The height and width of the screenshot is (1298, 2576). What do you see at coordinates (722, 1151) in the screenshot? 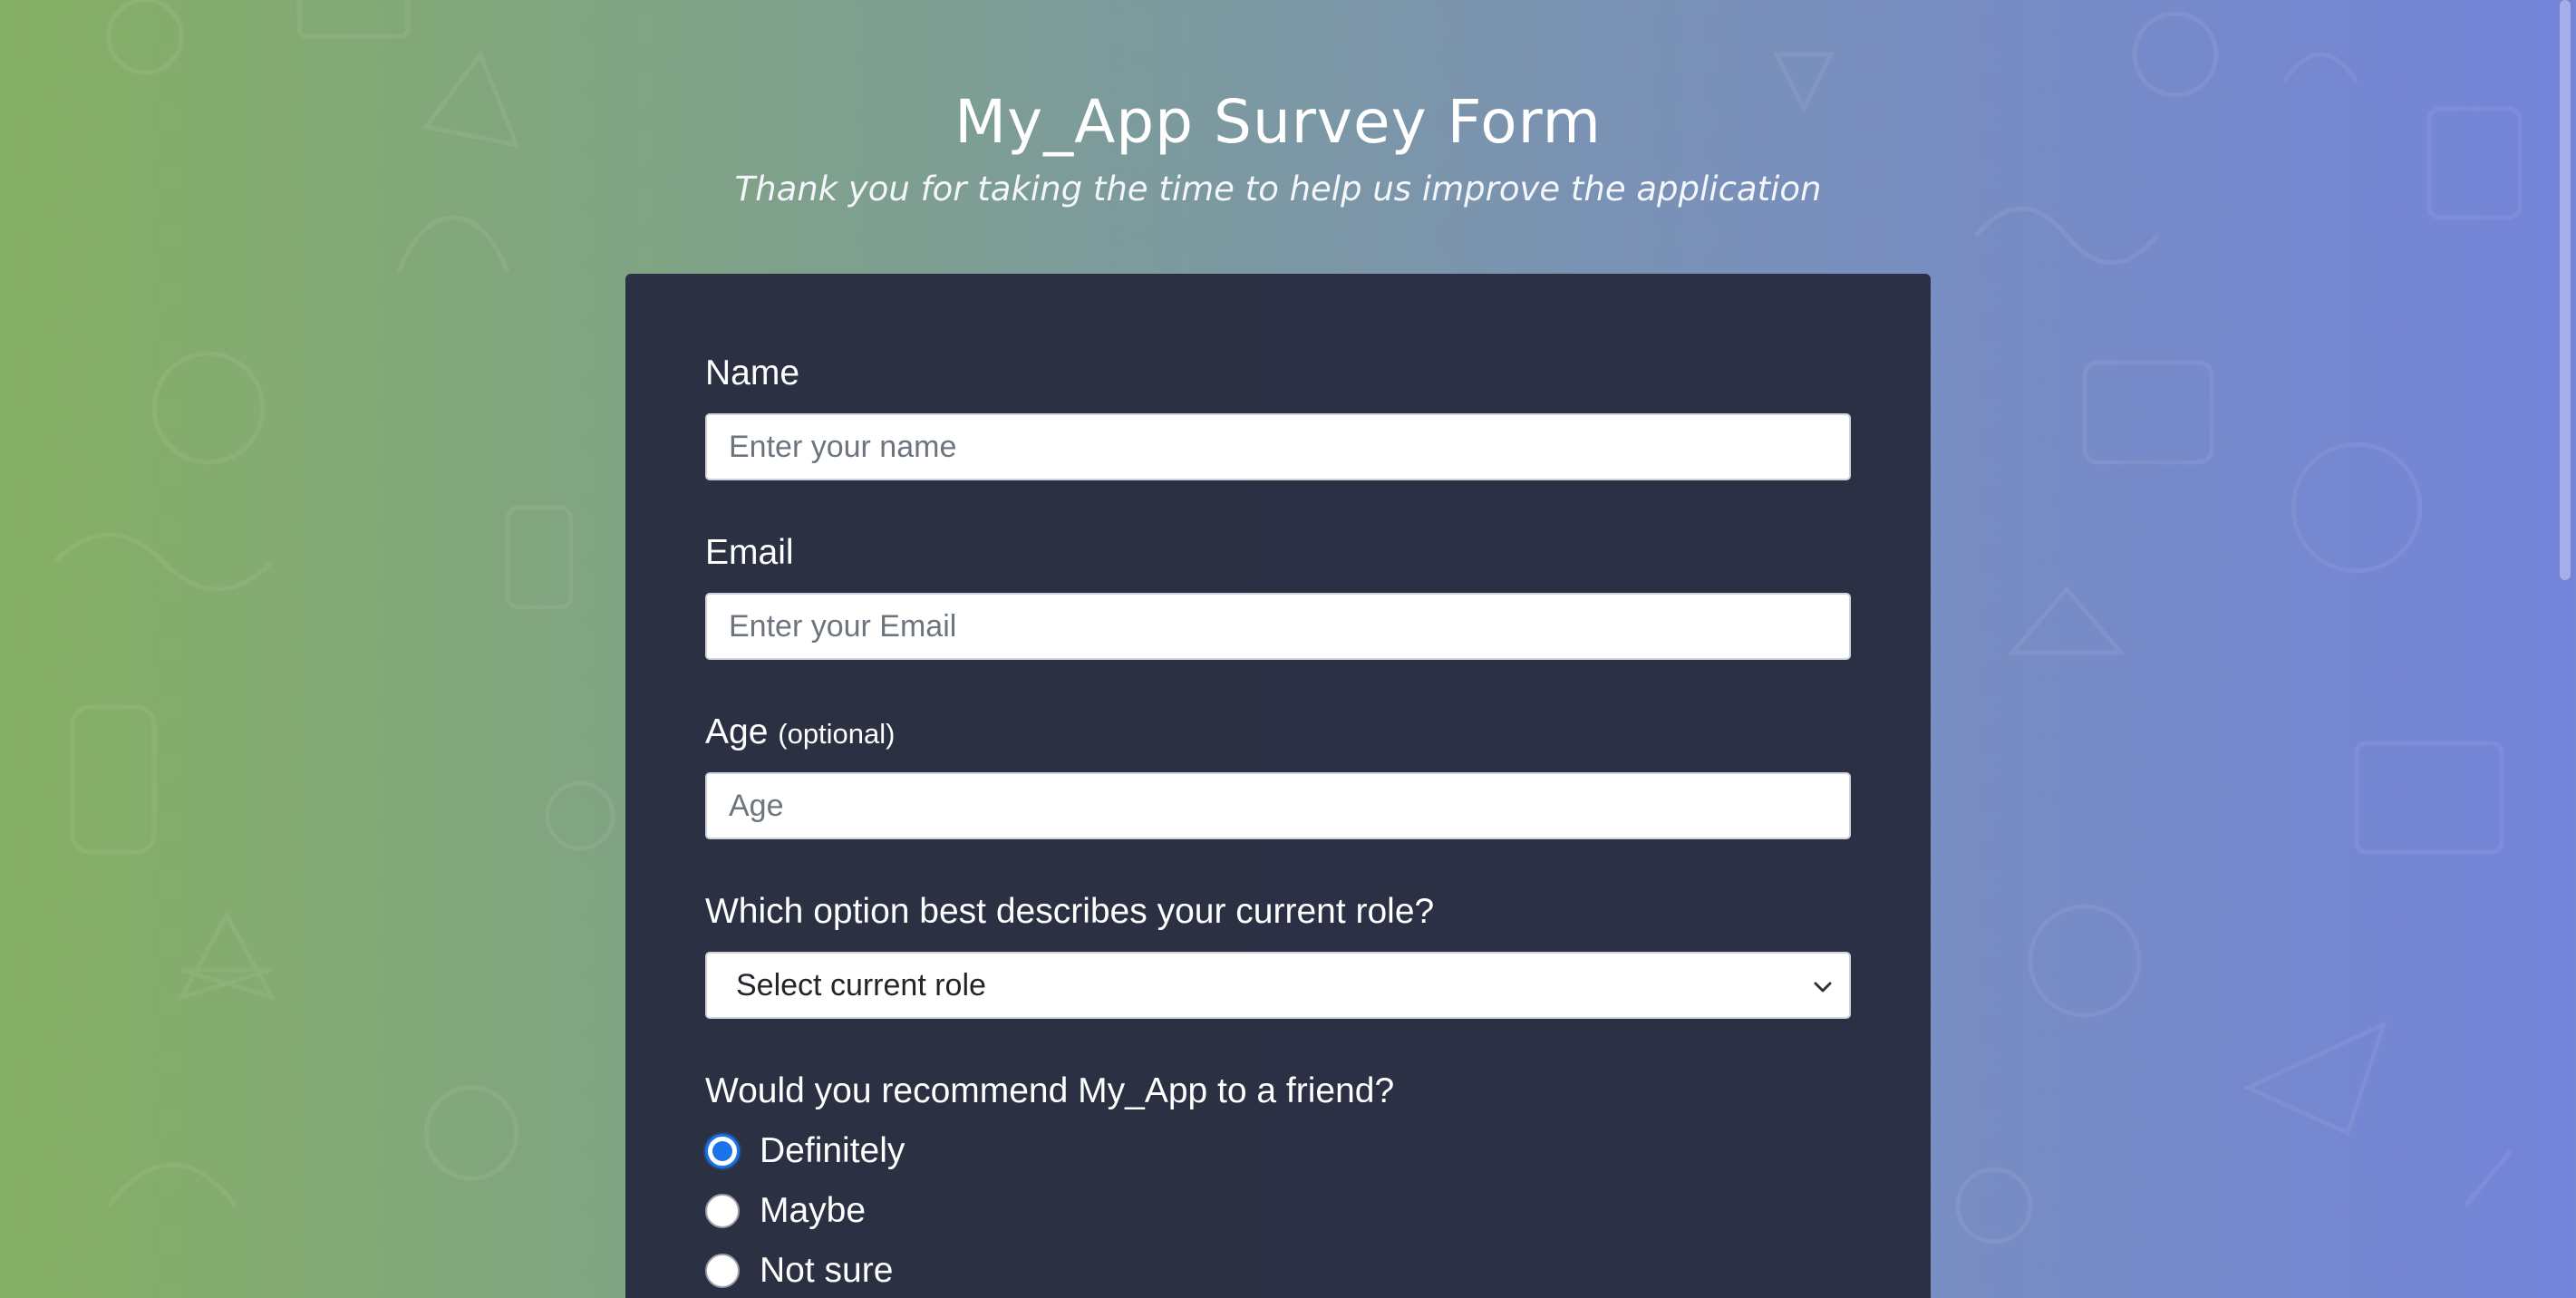
I see `radio-button-definitely` at bounding box center [722, 1151].